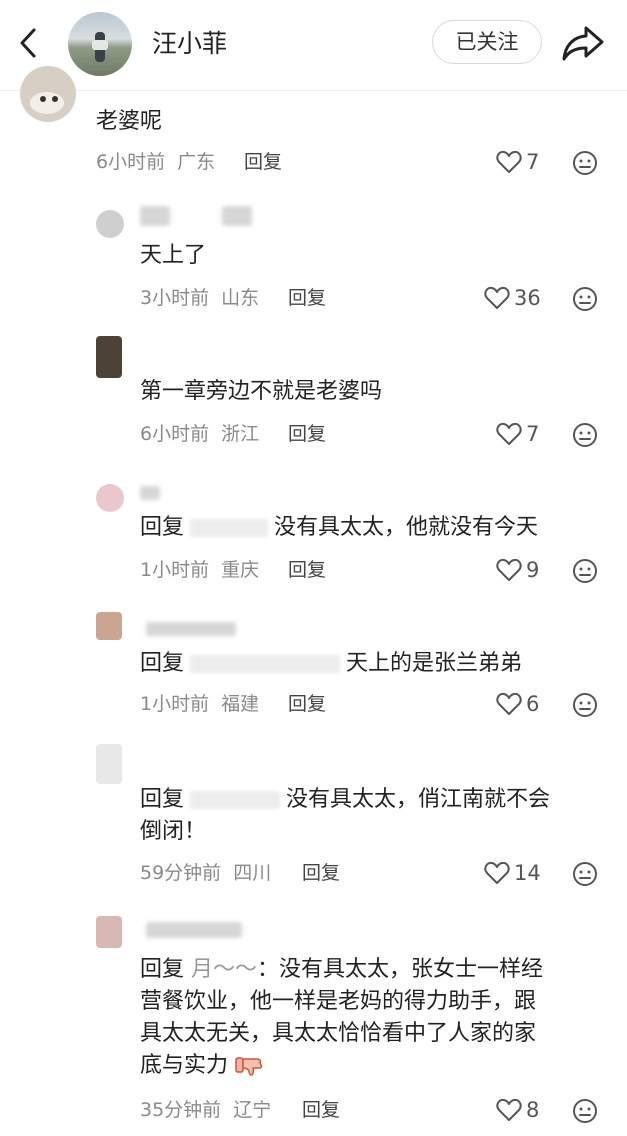  I want to click on comment-location: 四川, so click(252, 873).